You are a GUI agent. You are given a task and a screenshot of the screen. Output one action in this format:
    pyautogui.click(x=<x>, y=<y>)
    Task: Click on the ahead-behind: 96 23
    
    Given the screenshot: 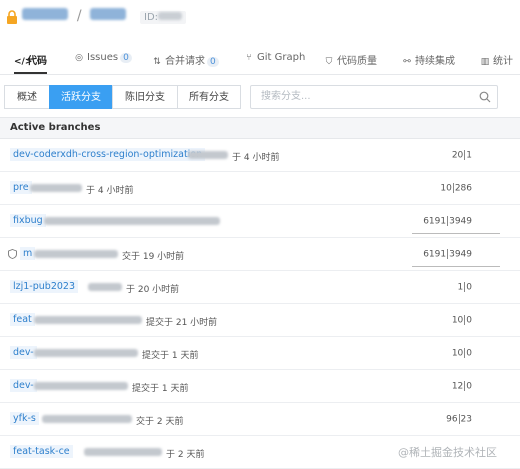 What is the action you would take?
    pyautogui.click(x=459, y=419)
    